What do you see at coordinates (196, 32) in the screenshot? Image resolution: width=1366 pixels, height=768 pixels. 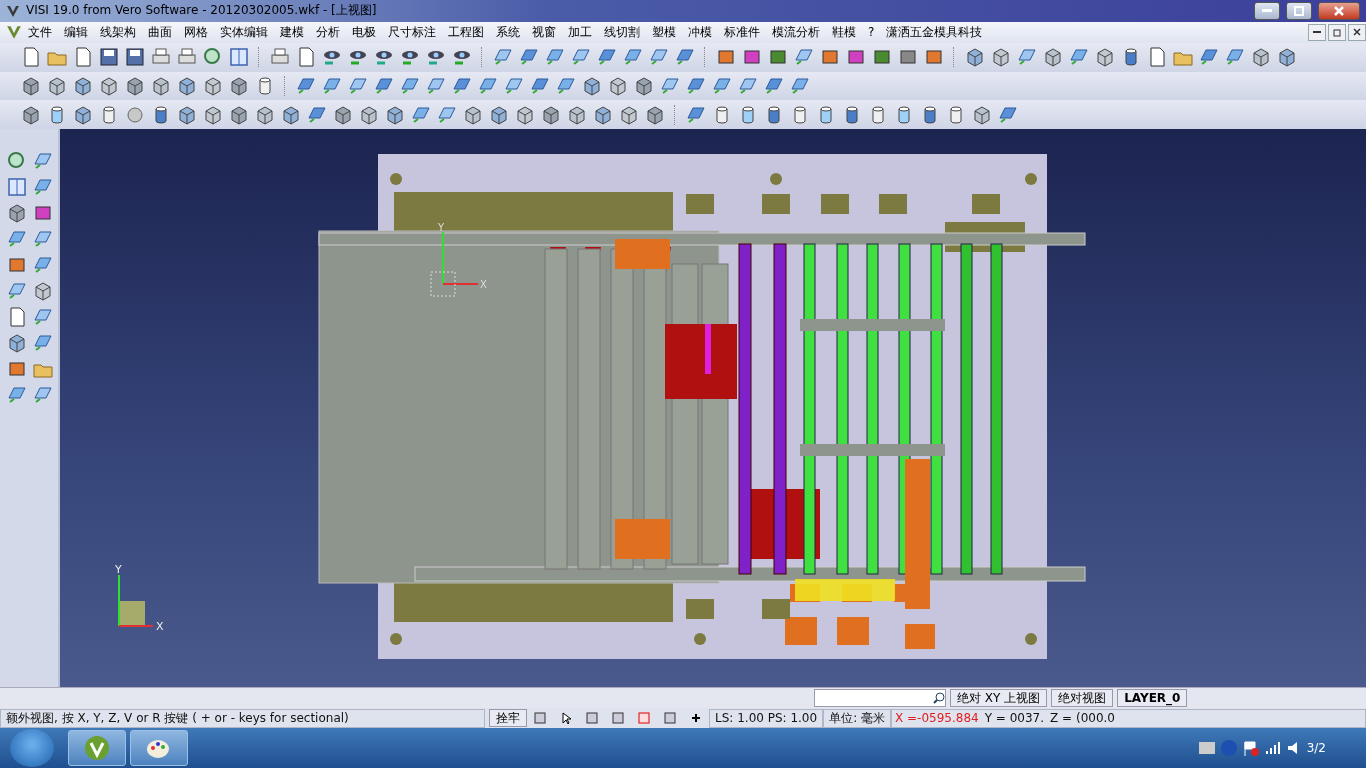 I see `menu-item: 网格` at bounding box center [196, 32].